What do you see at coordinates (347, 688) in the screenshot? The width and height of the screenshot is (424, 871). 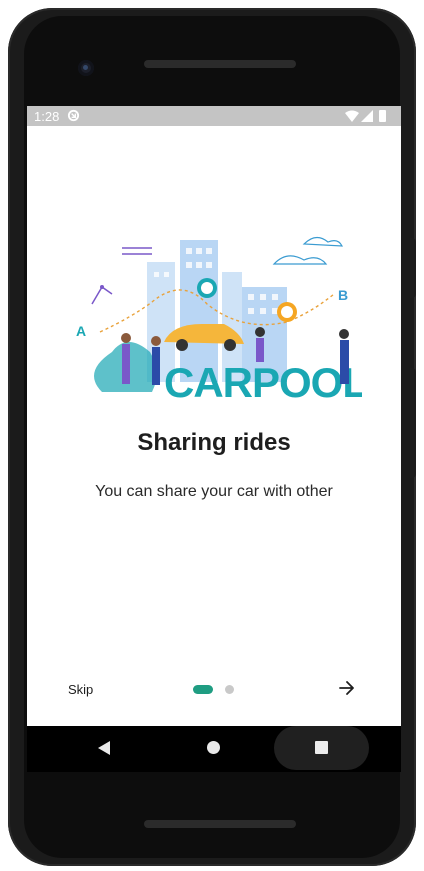 I see `arrow-right-icon` at bounding box center [347, 688].